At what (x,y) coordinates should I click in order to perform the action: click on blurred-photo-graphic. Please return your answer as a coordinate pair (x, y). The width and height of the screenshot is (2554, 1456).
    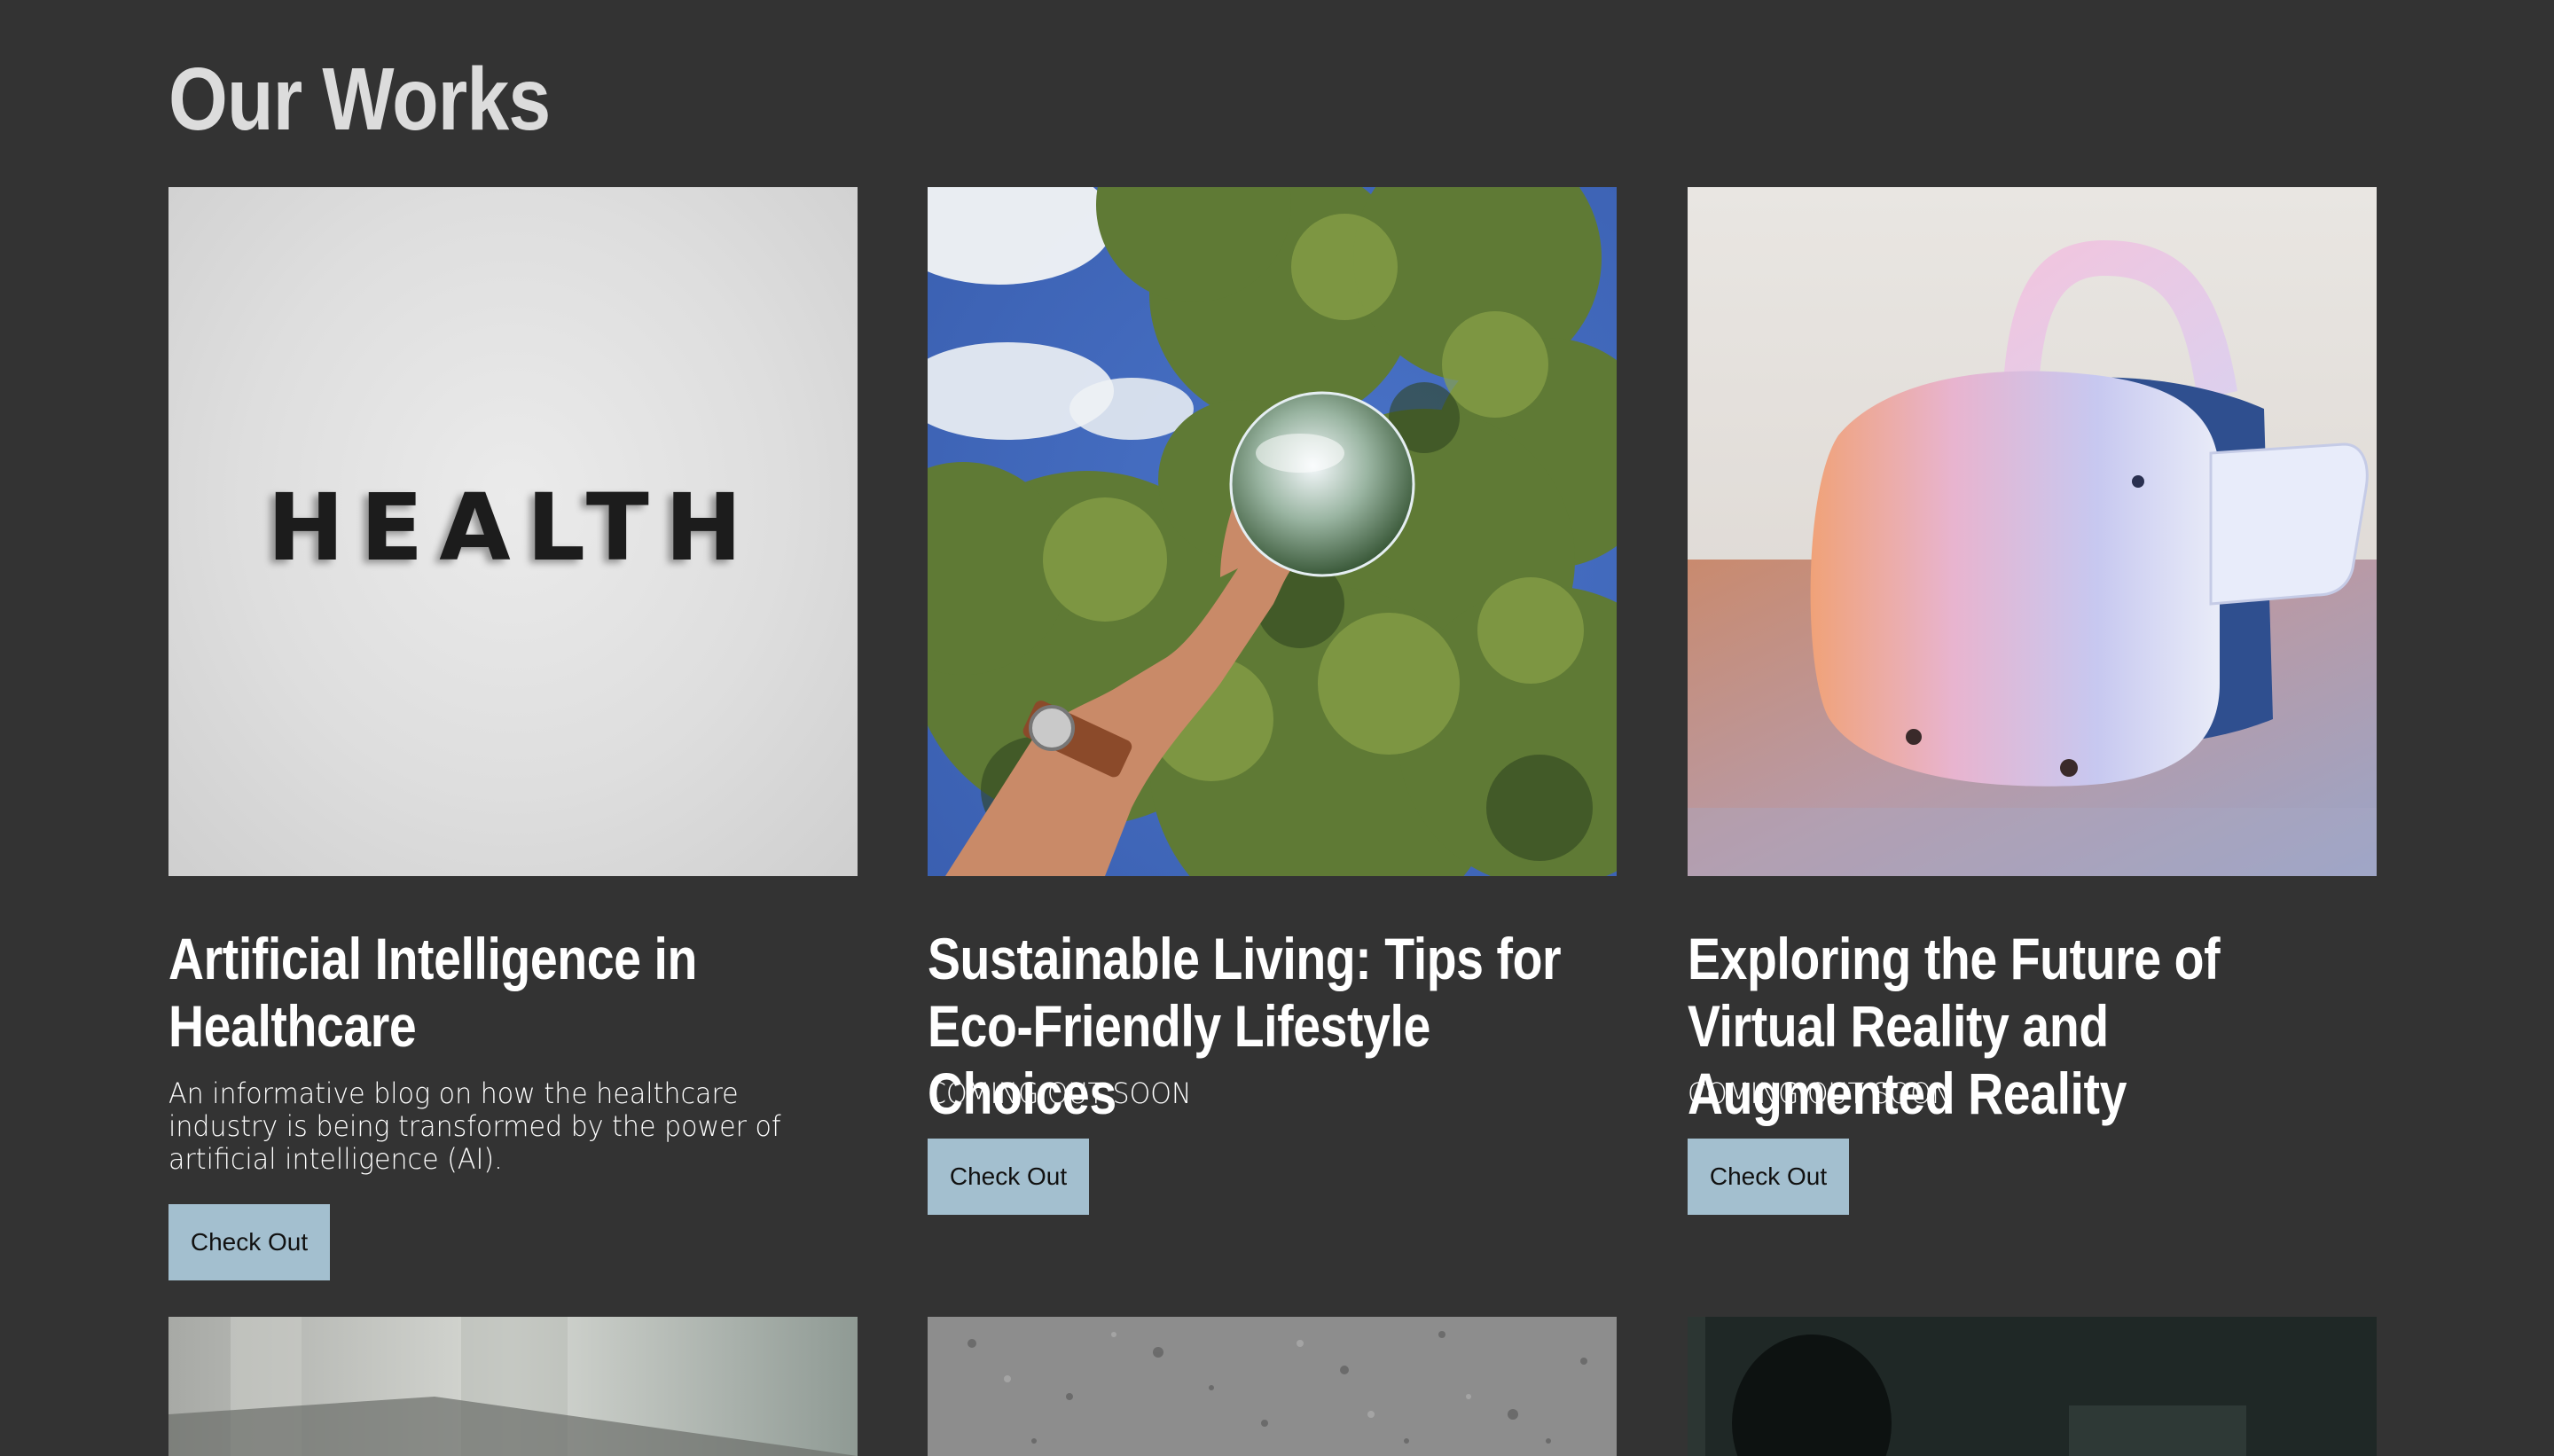
    Looking at the image, I should click on (513, 1386).